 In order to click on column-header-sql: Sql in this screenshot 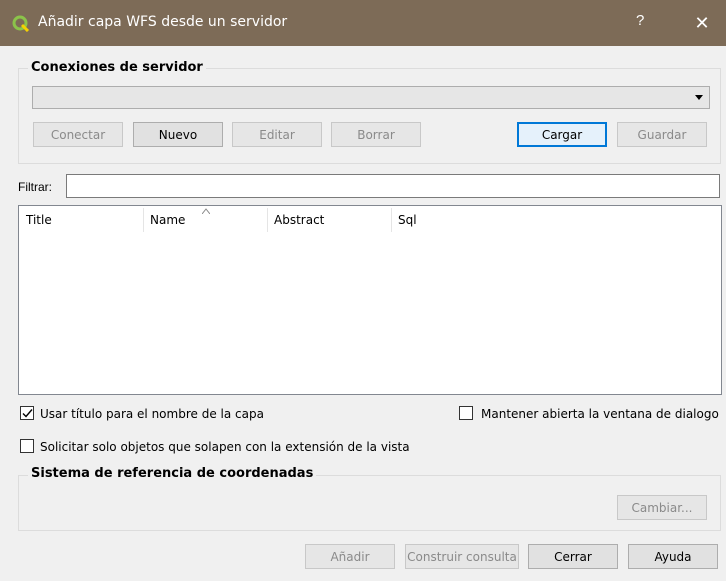, I will do `click(491, 220)`.